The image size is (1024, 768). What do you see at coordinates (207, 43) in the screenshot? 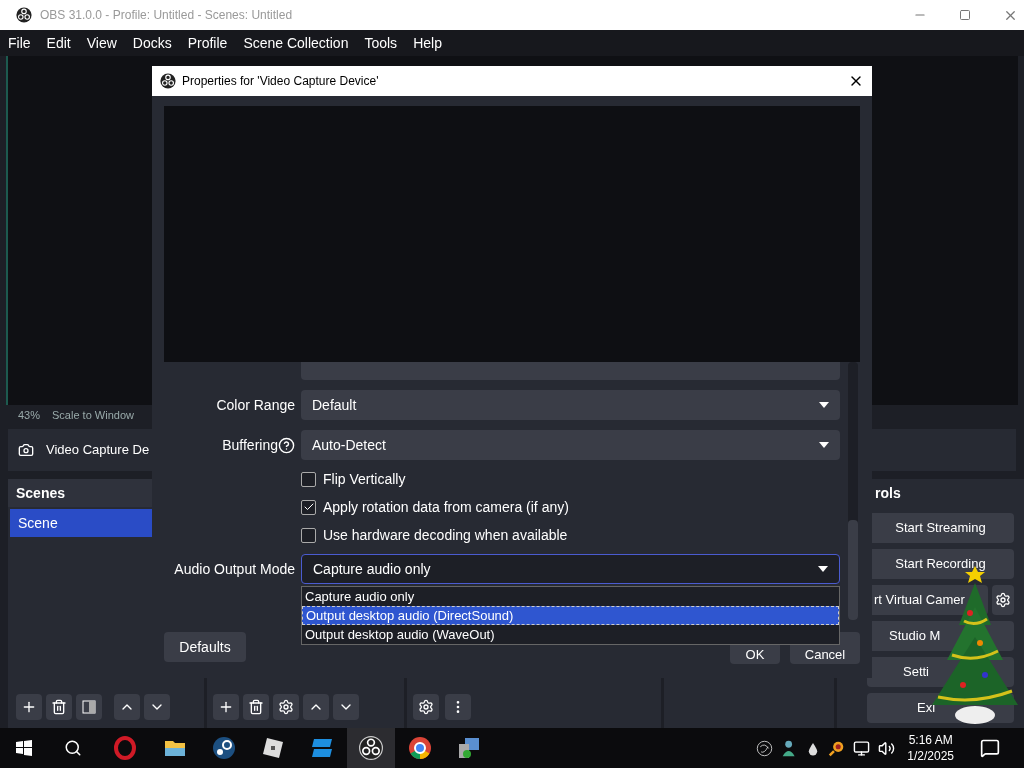
I see `menu-item: Profile` at bounding box center [207, 43].